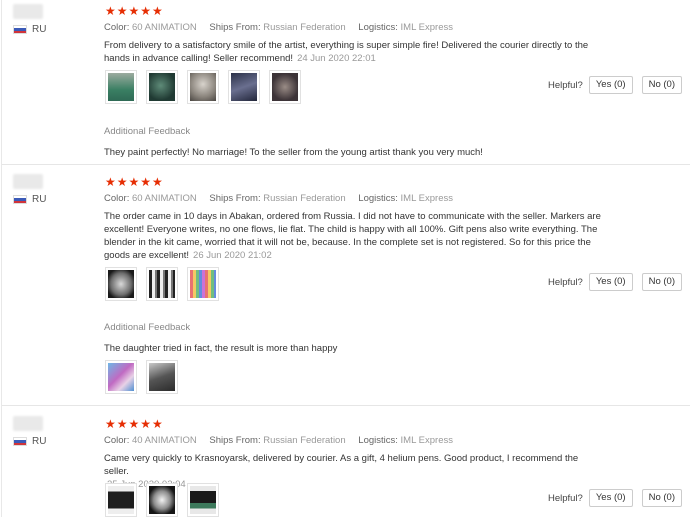 The height and width of the screenshot is (517, 692). Describe the element at coordinates (164, 440) in the screenshot. I see `color-value: 40 ANIMATION` at that location.